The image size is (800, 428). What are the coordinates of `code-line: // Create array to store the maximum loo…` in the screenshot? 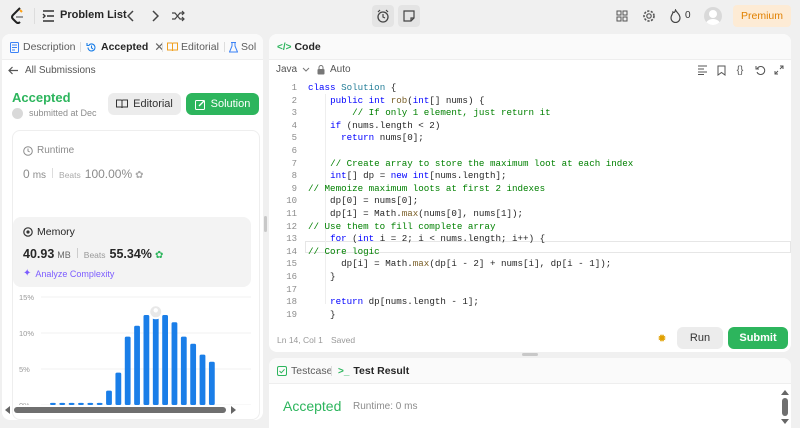 It's located at (482, 163).